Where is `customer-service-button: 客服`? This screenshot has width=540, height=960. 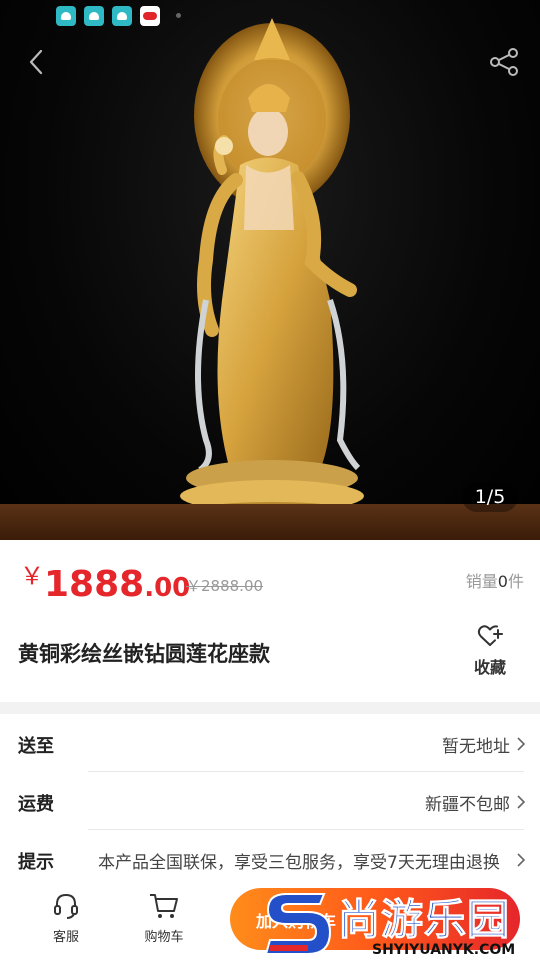 customer-service-button: 客服 is located at coordinates (66, 918).